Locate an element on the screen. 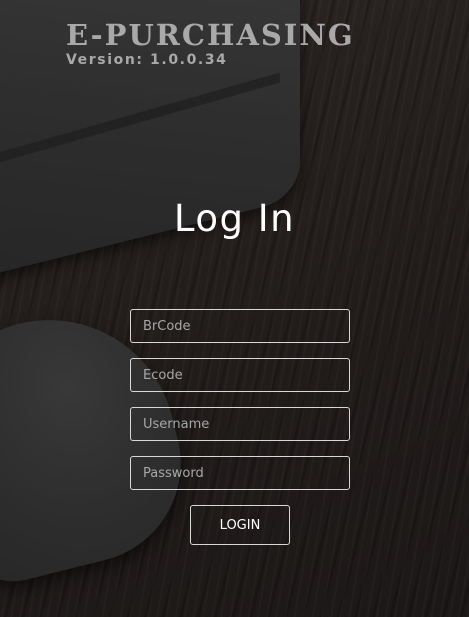 The height and width of the screenshot is (617, 469). app-version: Version: 1.0.0.34 is located at coordinates (147, 60).